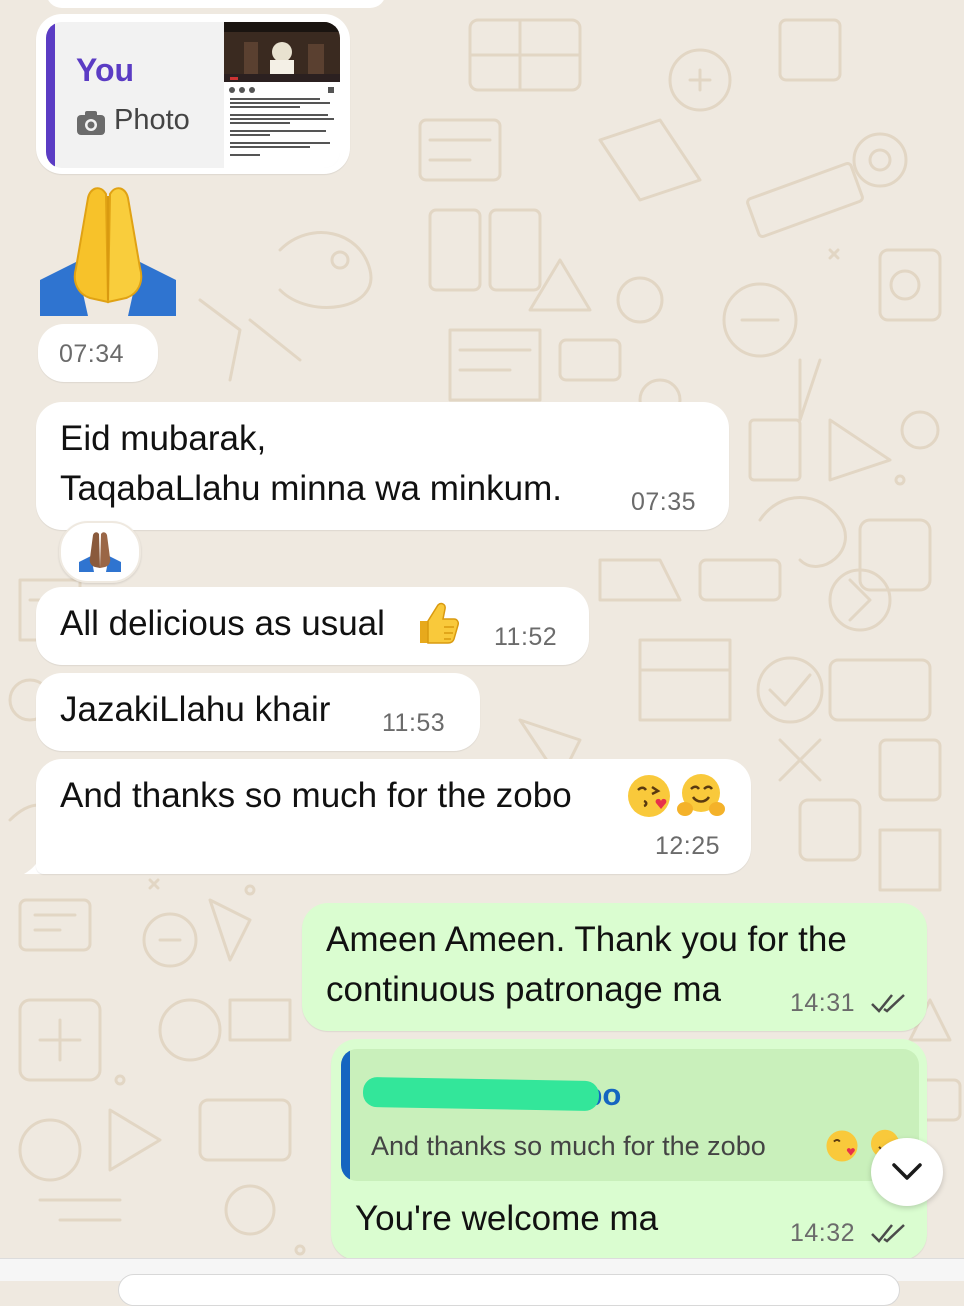 This screenshot has height=1306, width=964. I want to click on redaction-mark, so click(481, 1094).